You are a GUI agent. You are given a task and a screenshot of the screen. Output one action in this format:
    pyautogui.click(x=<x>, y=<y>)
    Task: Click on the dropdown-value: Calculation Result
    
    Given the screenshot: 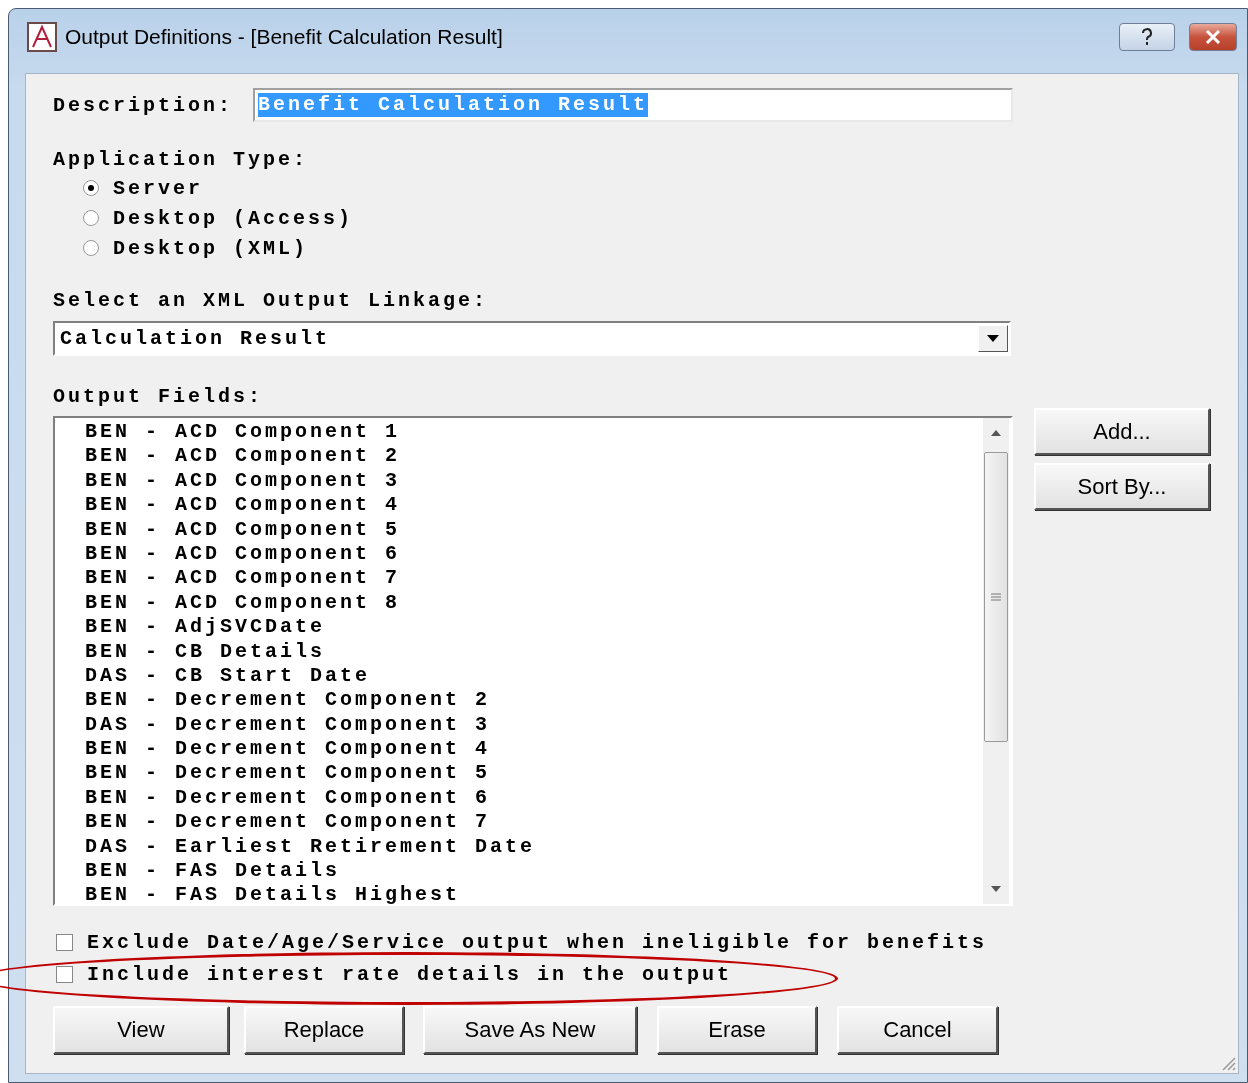 What is the action you would take?
    pyautogui.click(x=195, y=338)
    